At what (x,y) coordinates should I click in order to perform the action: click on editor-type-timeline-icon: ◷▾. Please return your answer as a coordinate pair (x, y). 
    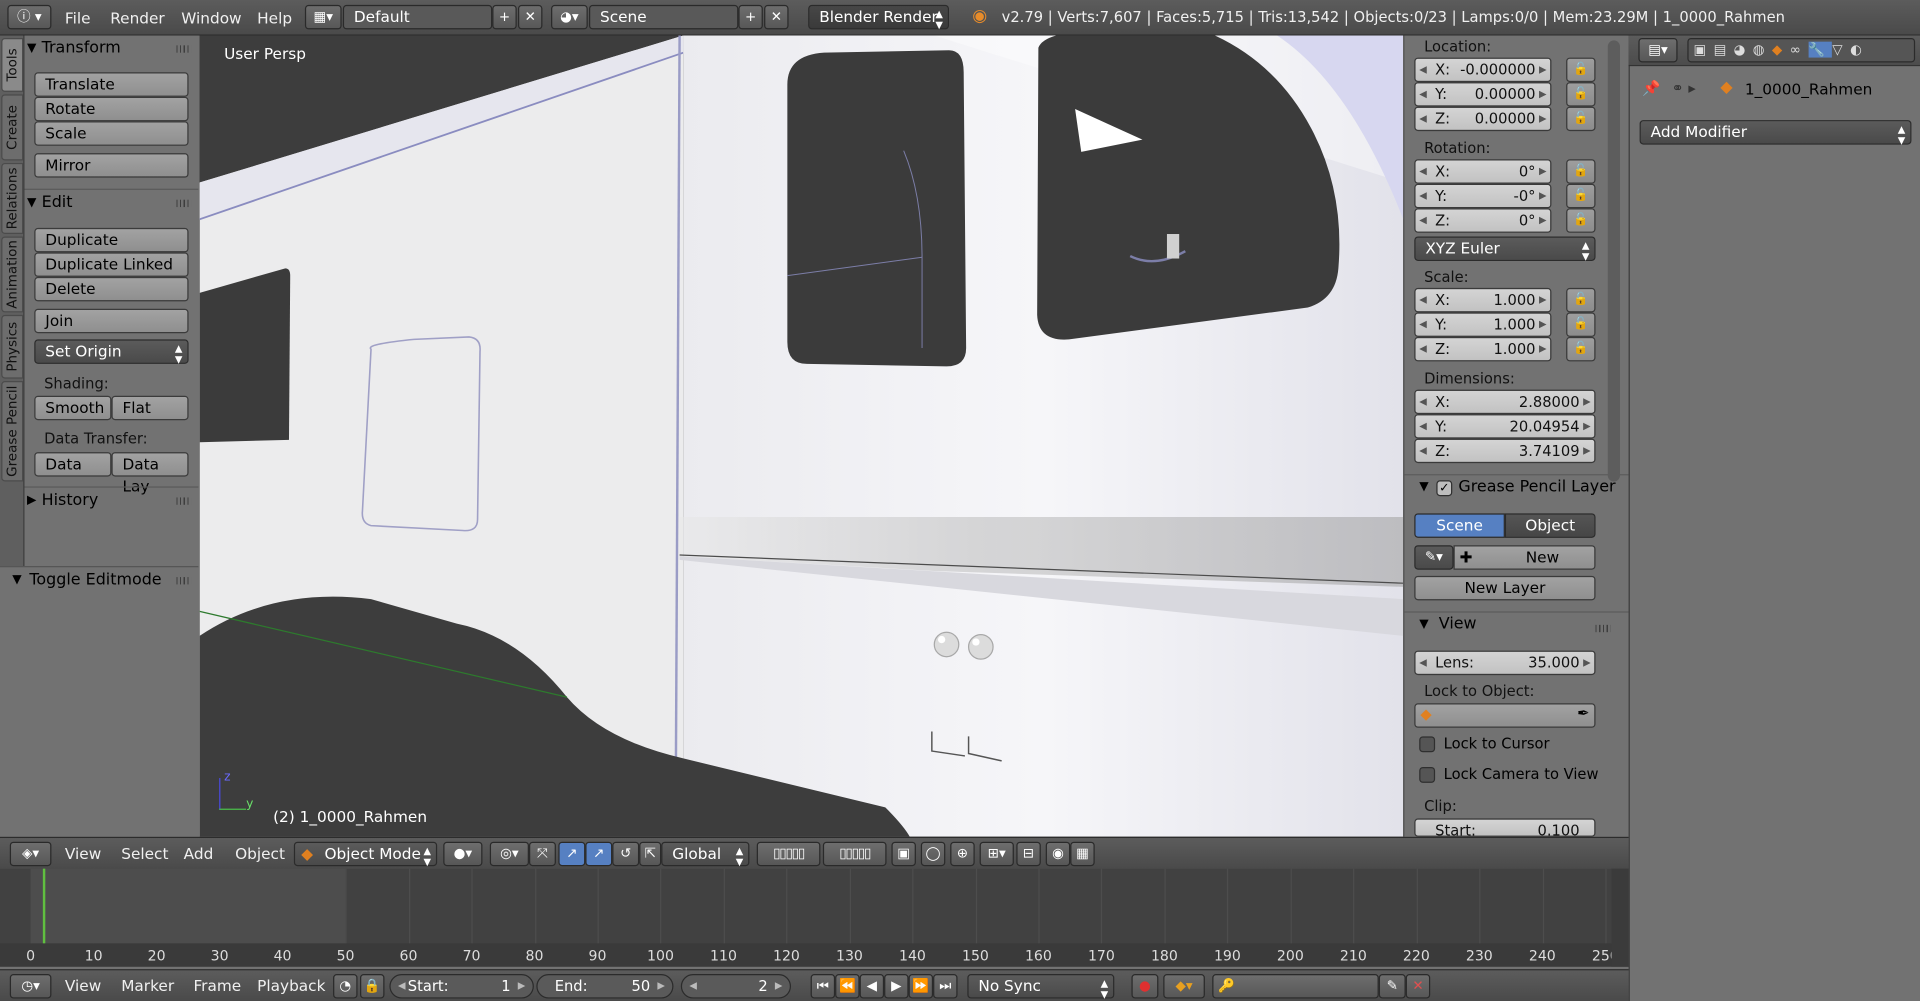
    Looking at the image, I should click on (30, 986).